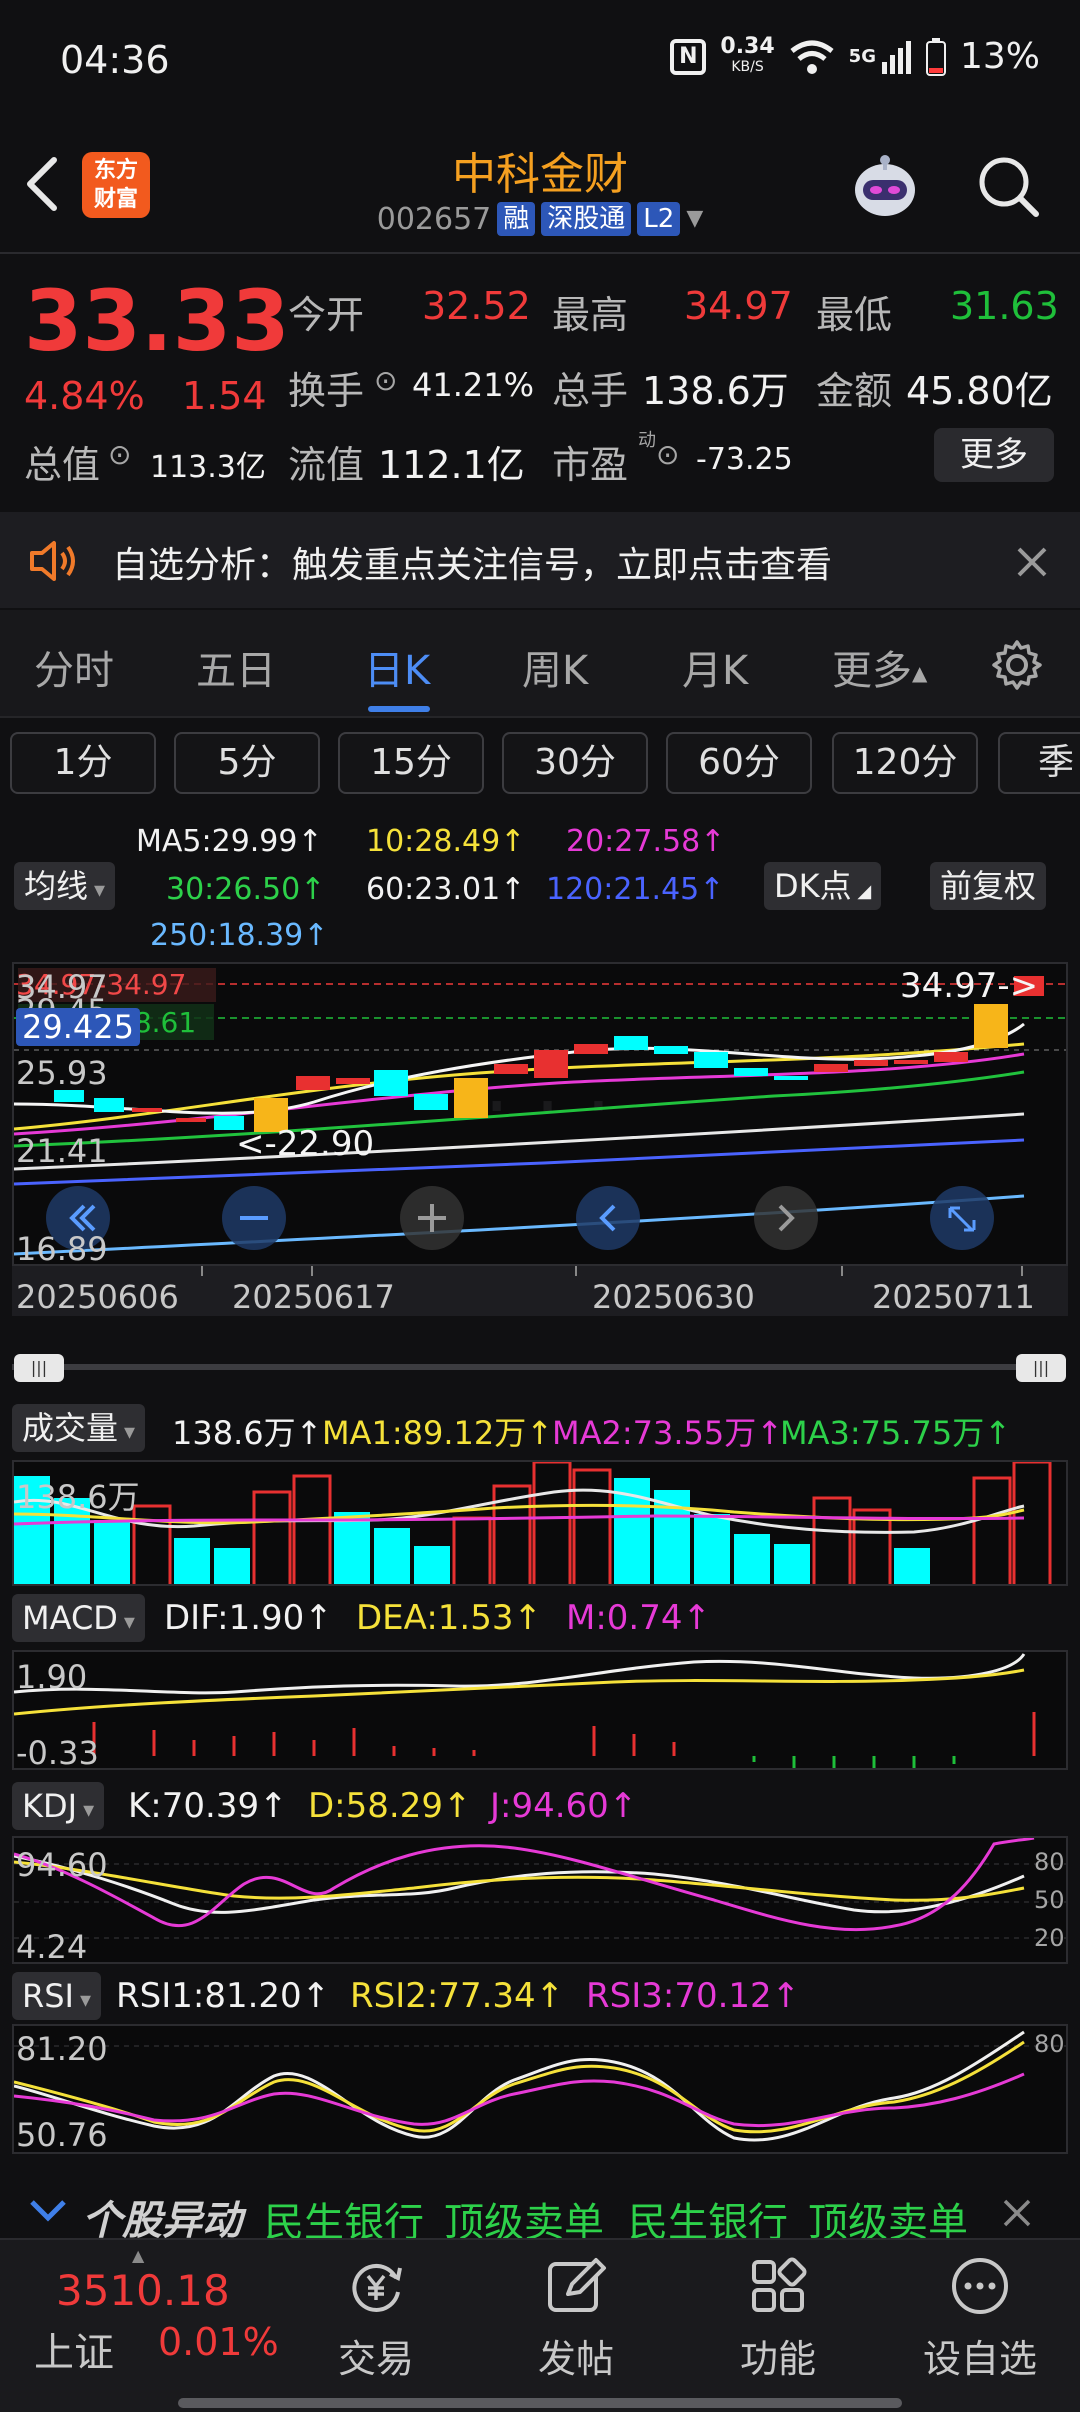 The height and width of the screenshot is (2412, 1080). What do you see at coordinates (83, 763) in the screenshot?
I see `period-1min: 1分` at bounding box center [83, 763].